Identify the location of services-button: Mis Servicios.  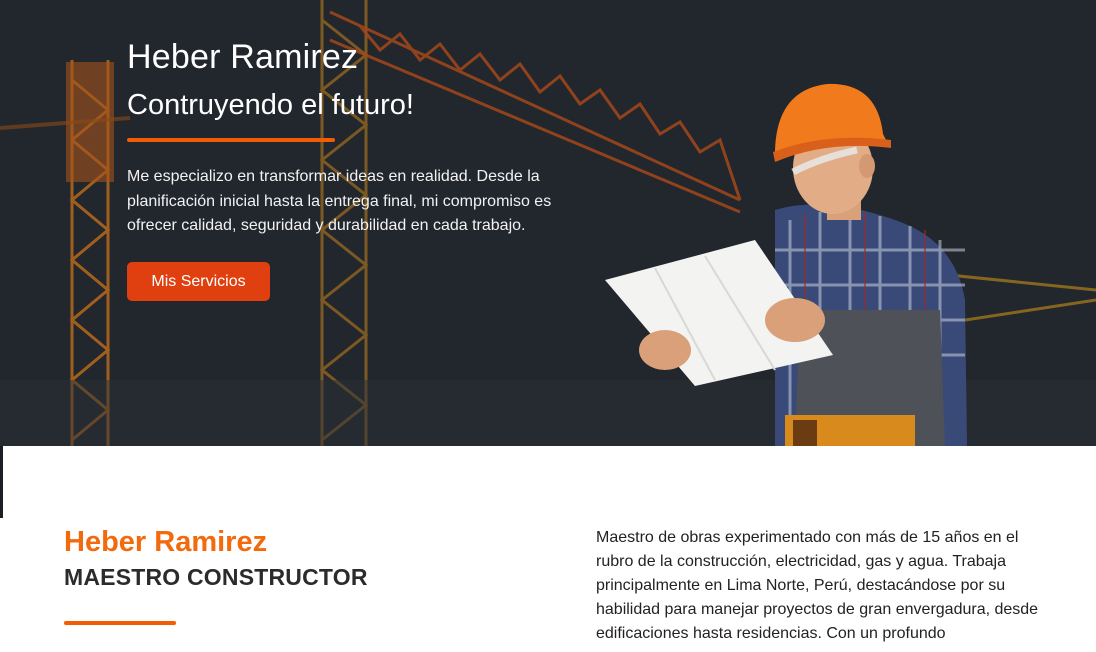
(198, 281).